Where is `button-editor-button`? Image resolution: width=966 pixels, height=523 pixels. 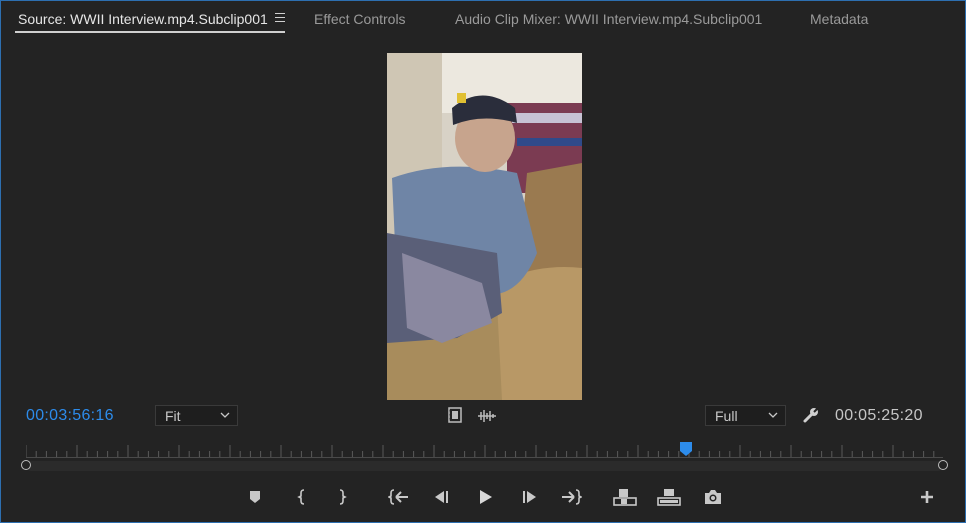
button-editor-button is located at coordinates (927, 497).